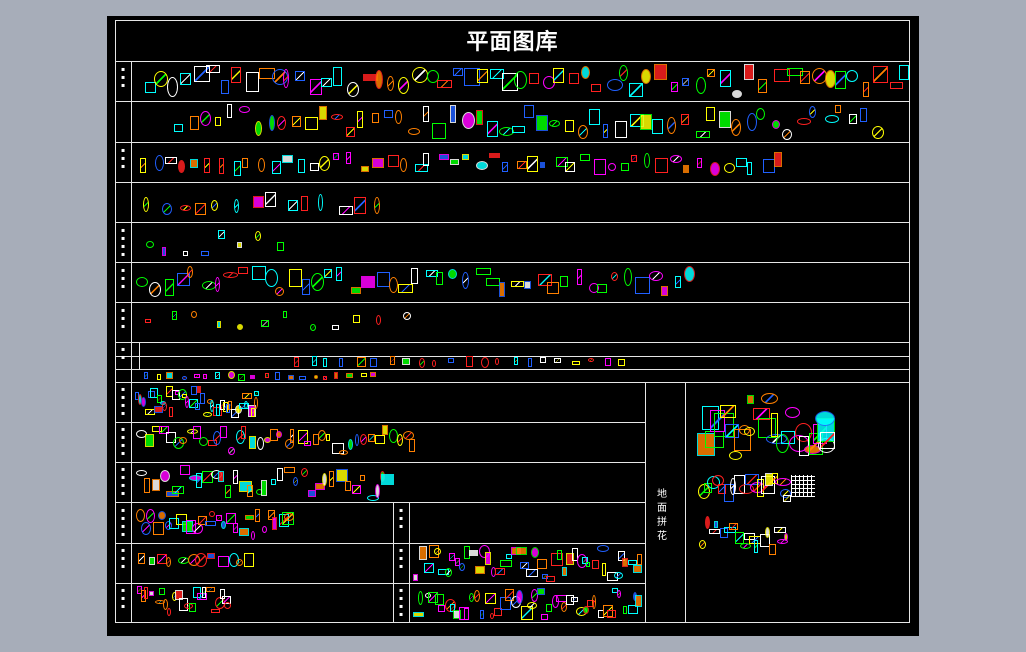 This screenshot has width=1026, height=652. Describe the element at coordinates (743, 487) in the screenshot. I see `symbol-band-floor-tiles` at that location.